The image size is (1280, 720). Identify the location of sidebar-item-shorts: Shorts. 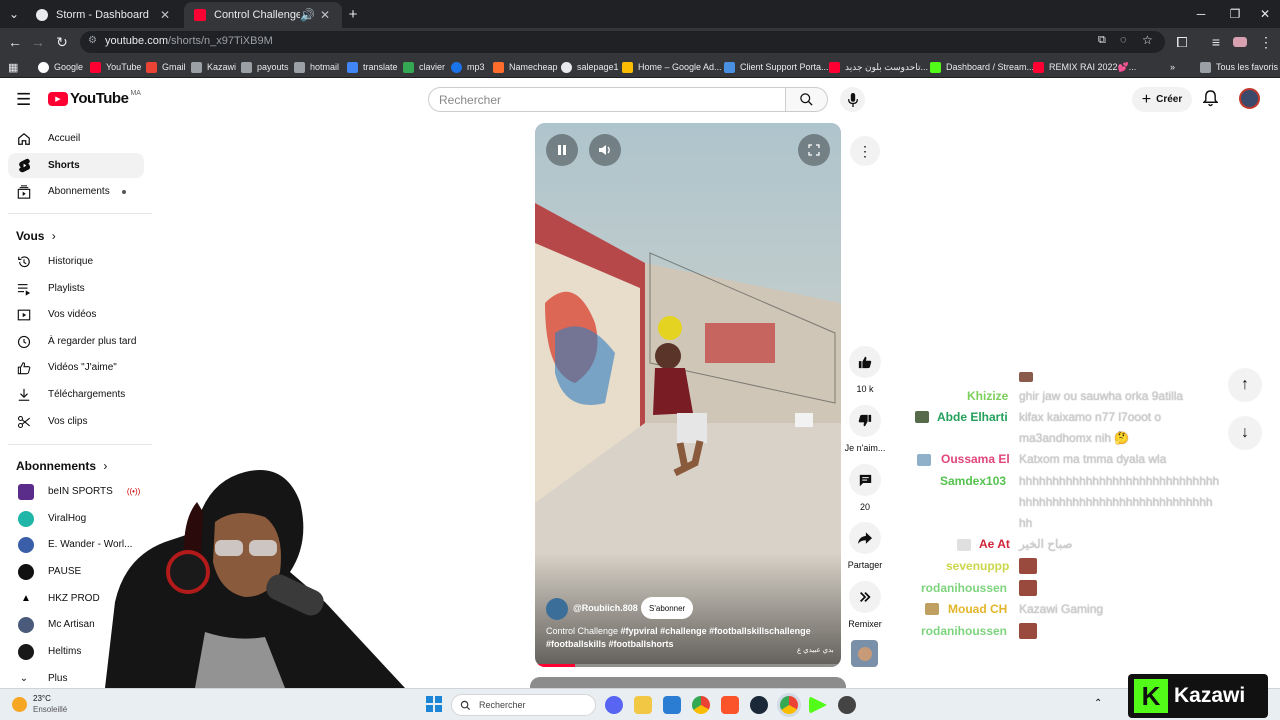
(76, 165).